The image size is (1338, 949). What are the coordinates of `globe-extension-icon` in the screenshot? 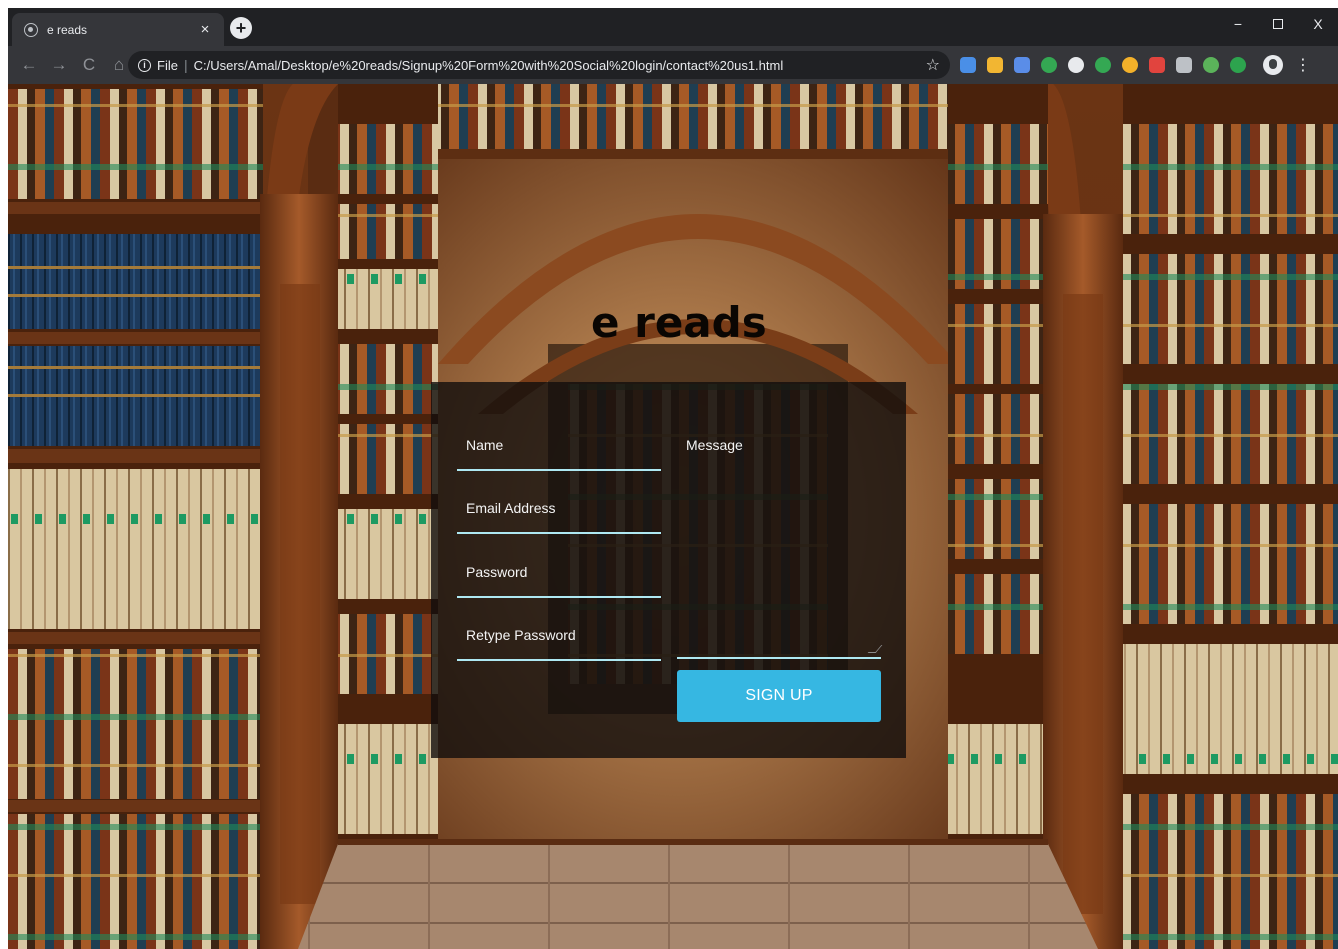 It's located at (1211, 65).